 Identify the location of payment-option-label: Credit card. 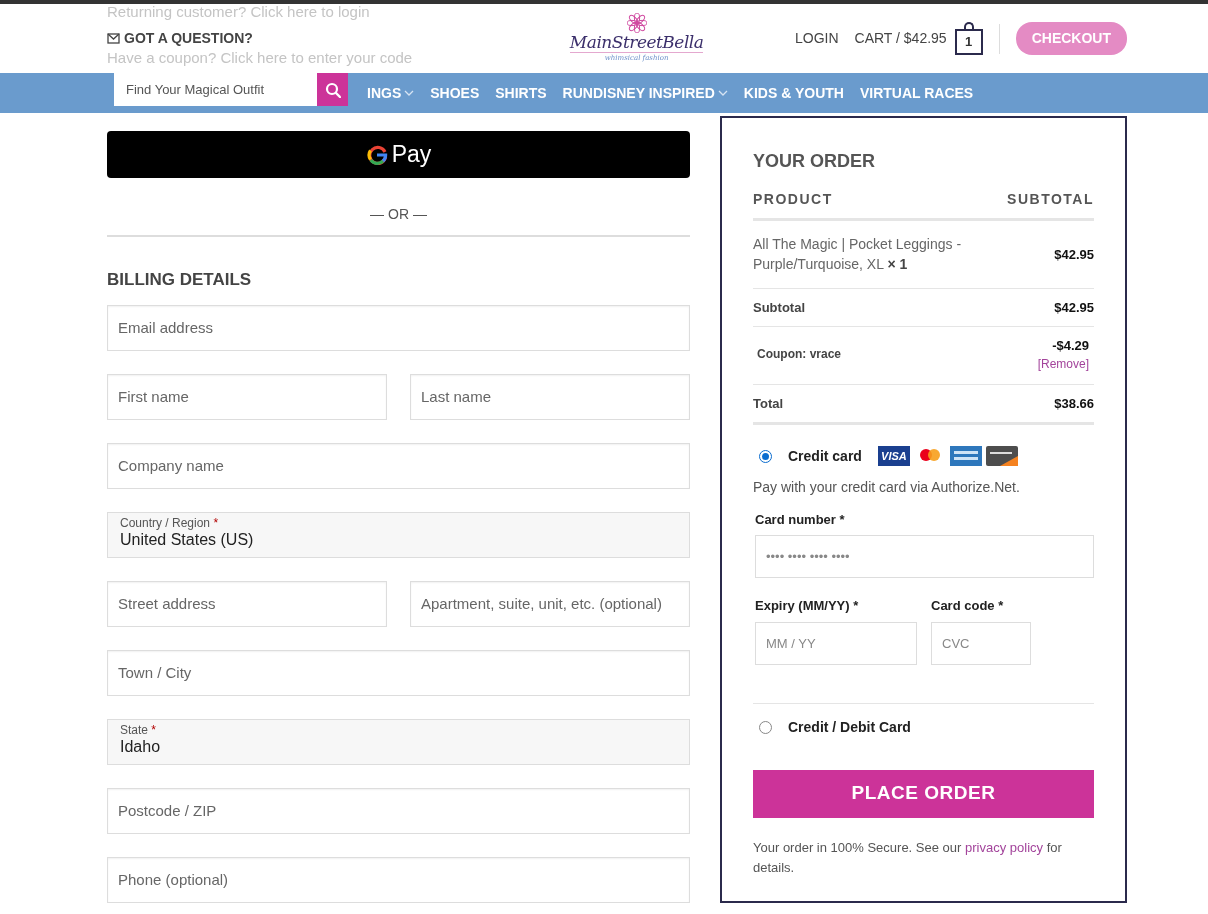
(825, 456).